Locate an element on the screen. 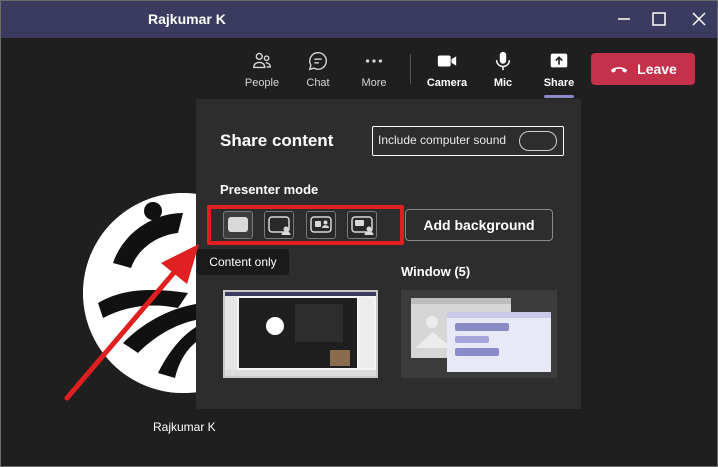 The height and width of the screenshot is (467, 718). window-title: Rajkumar K is located at coordinates (187, 19).